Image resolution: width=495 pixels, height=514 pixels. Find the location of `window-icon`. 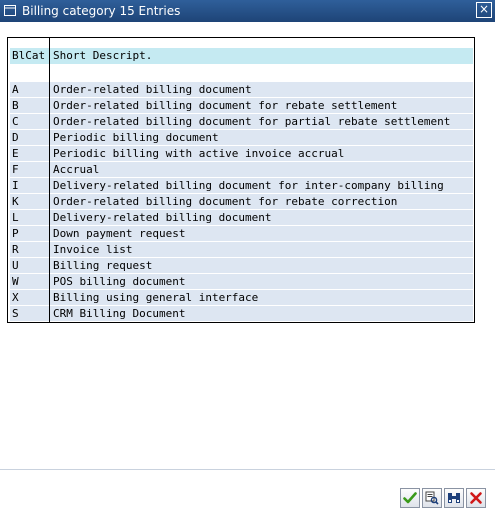

window-icon is located at coordinates (10, 10).